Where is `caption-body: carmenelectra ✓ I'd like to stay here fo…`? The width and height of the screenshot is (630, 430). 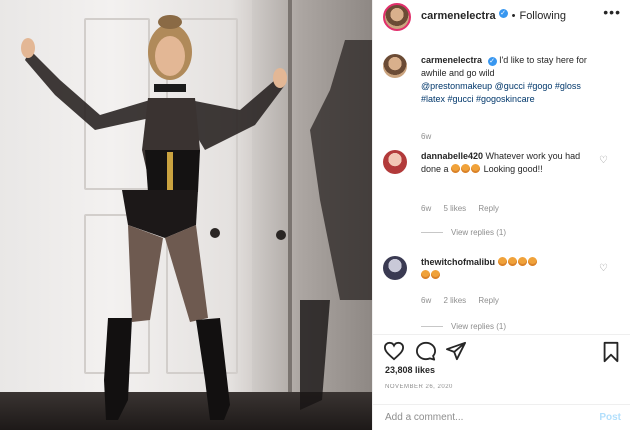
caption-body: carmenelectra ✓ I'd like to stay here fo… is located at coordinates (511, 80).